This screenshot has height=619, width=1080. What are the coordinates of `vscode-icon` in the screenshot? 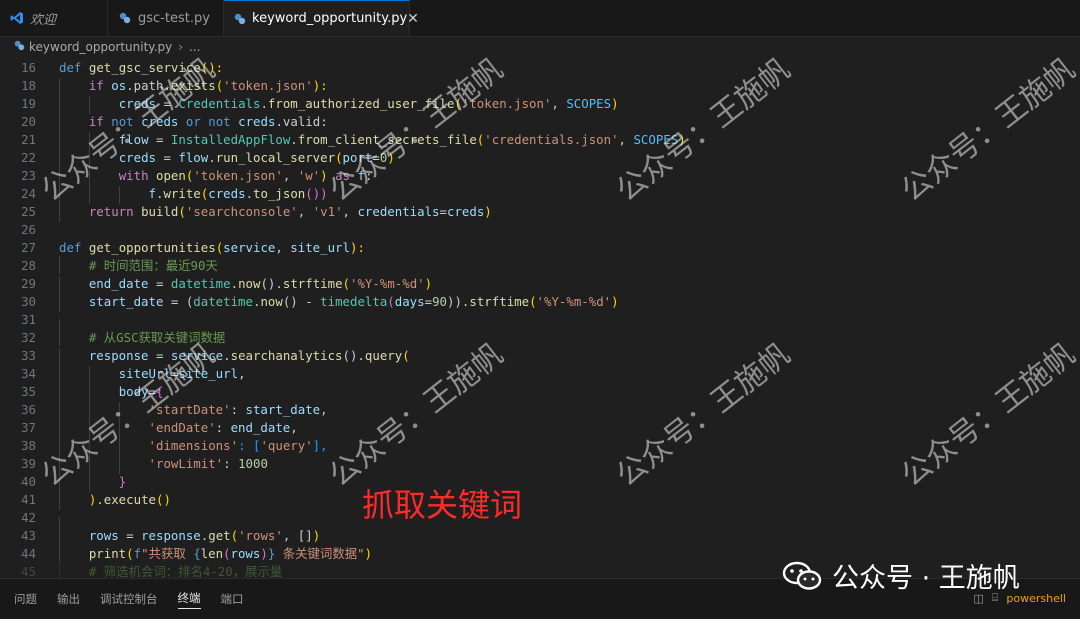 It's located at (17, 18).